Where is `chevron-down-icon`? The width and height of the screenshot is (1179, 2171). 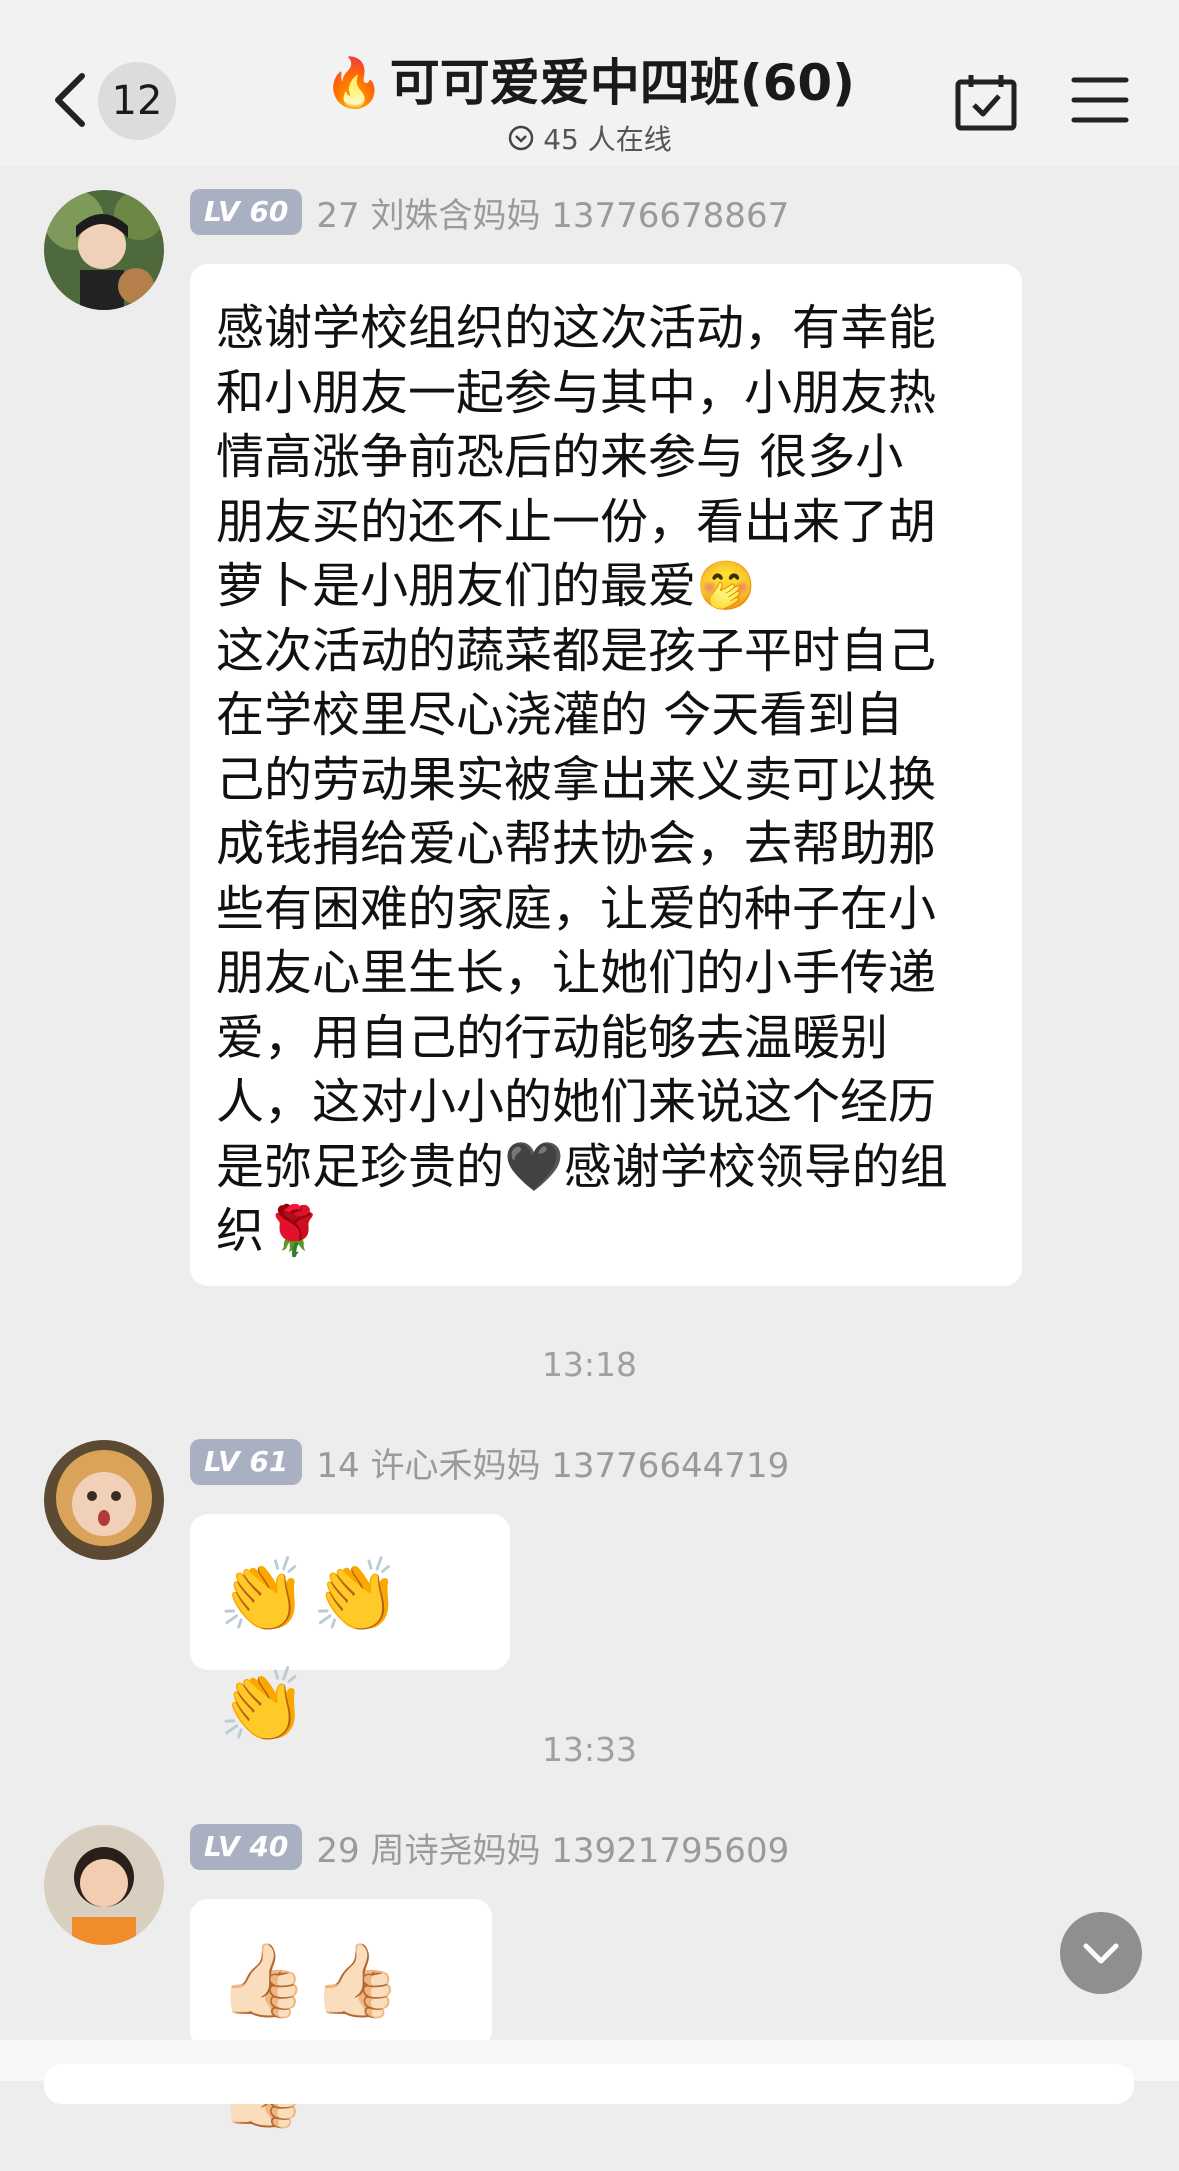 chevron-down-icon is located at coordinates (1101, 1953).